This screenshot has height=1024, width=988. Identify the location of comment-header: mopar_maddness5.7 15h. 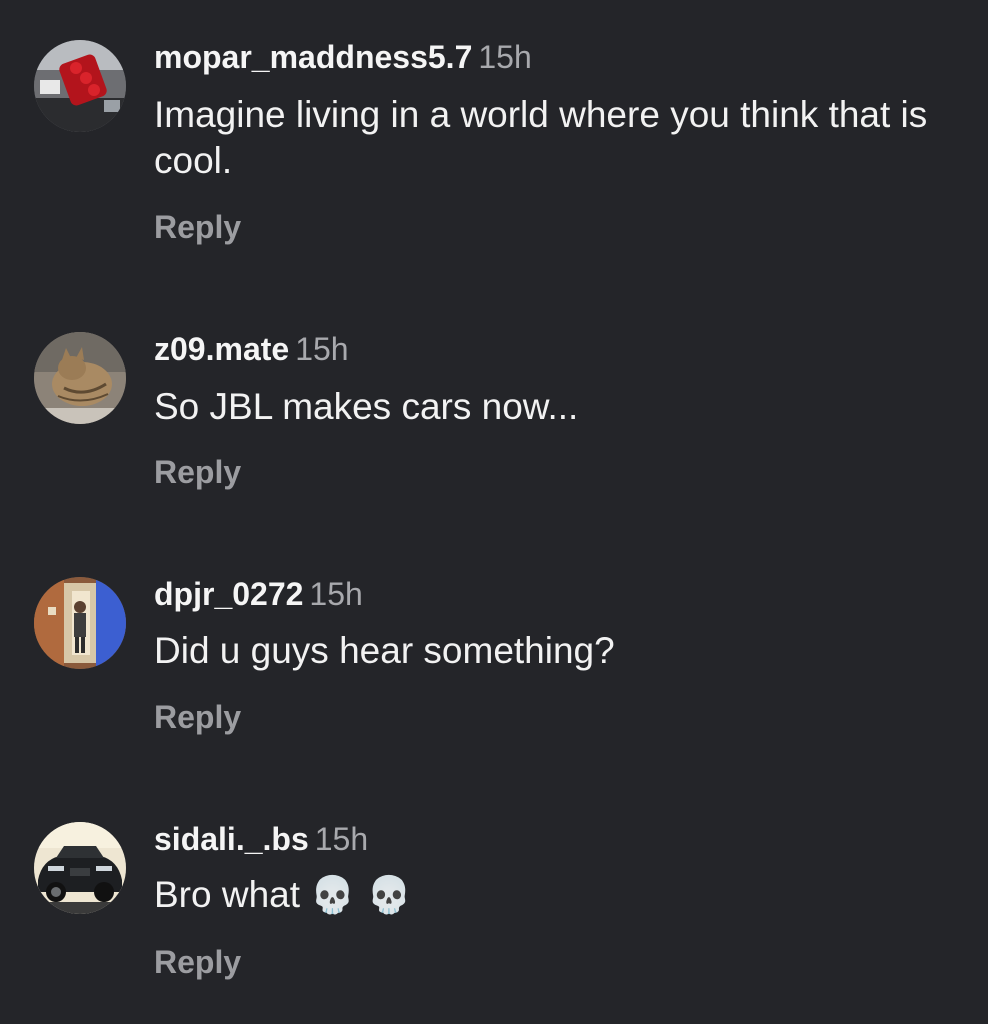
(343, 57).